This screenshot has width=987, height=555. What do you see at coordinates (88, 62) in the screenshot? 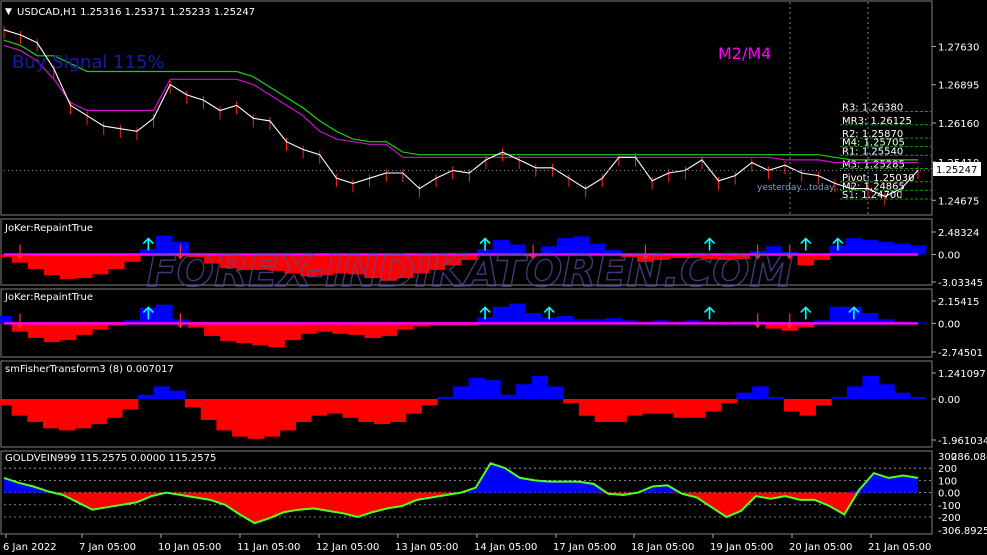
I see `buy-signal-label: Buy Signal 115%` at bounding box center [88, 62].